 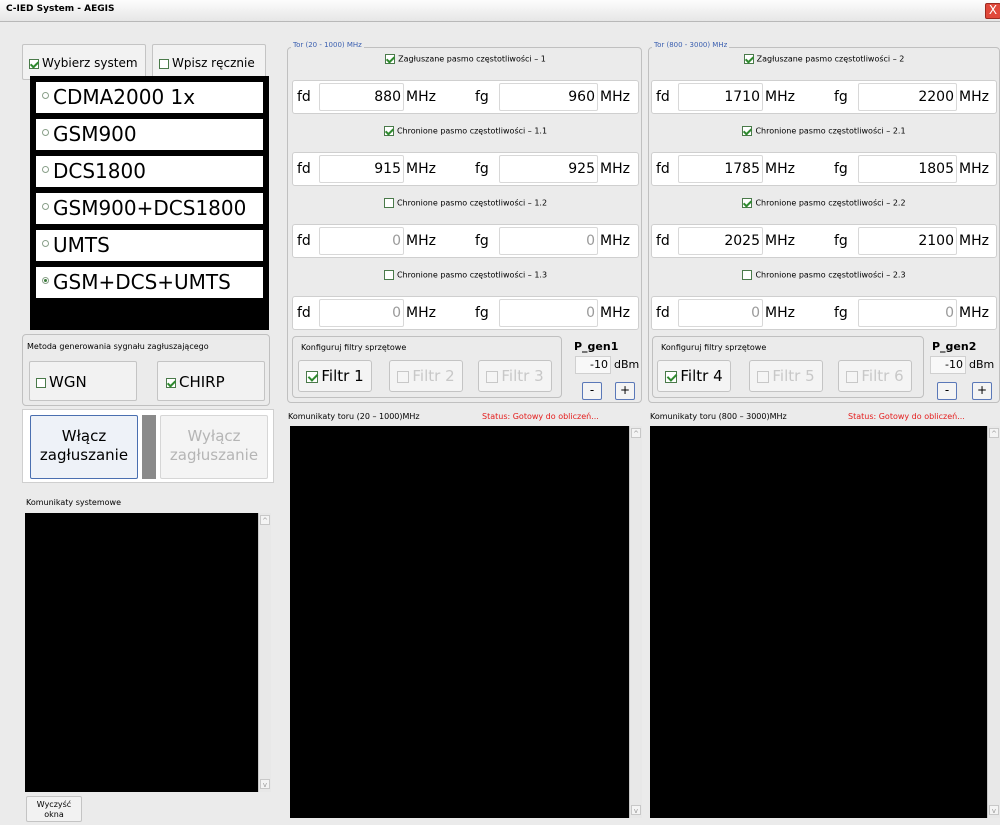 I want to click on system-option: GSM900+DCS1800, so click(x=149, y=208).